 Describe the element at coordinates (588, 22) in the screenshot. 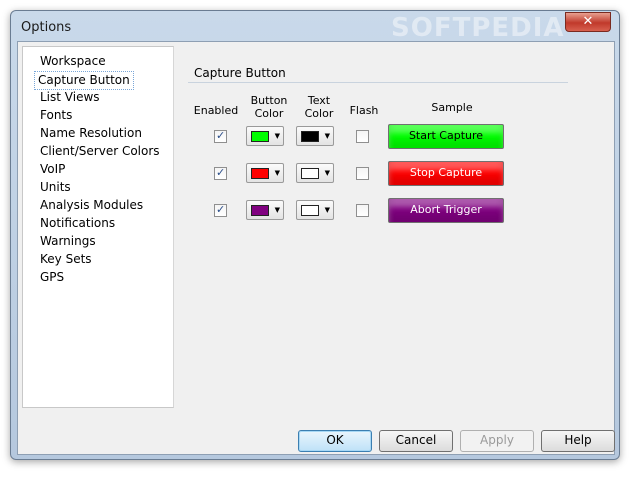

I see `close-button: ✕` at that location.